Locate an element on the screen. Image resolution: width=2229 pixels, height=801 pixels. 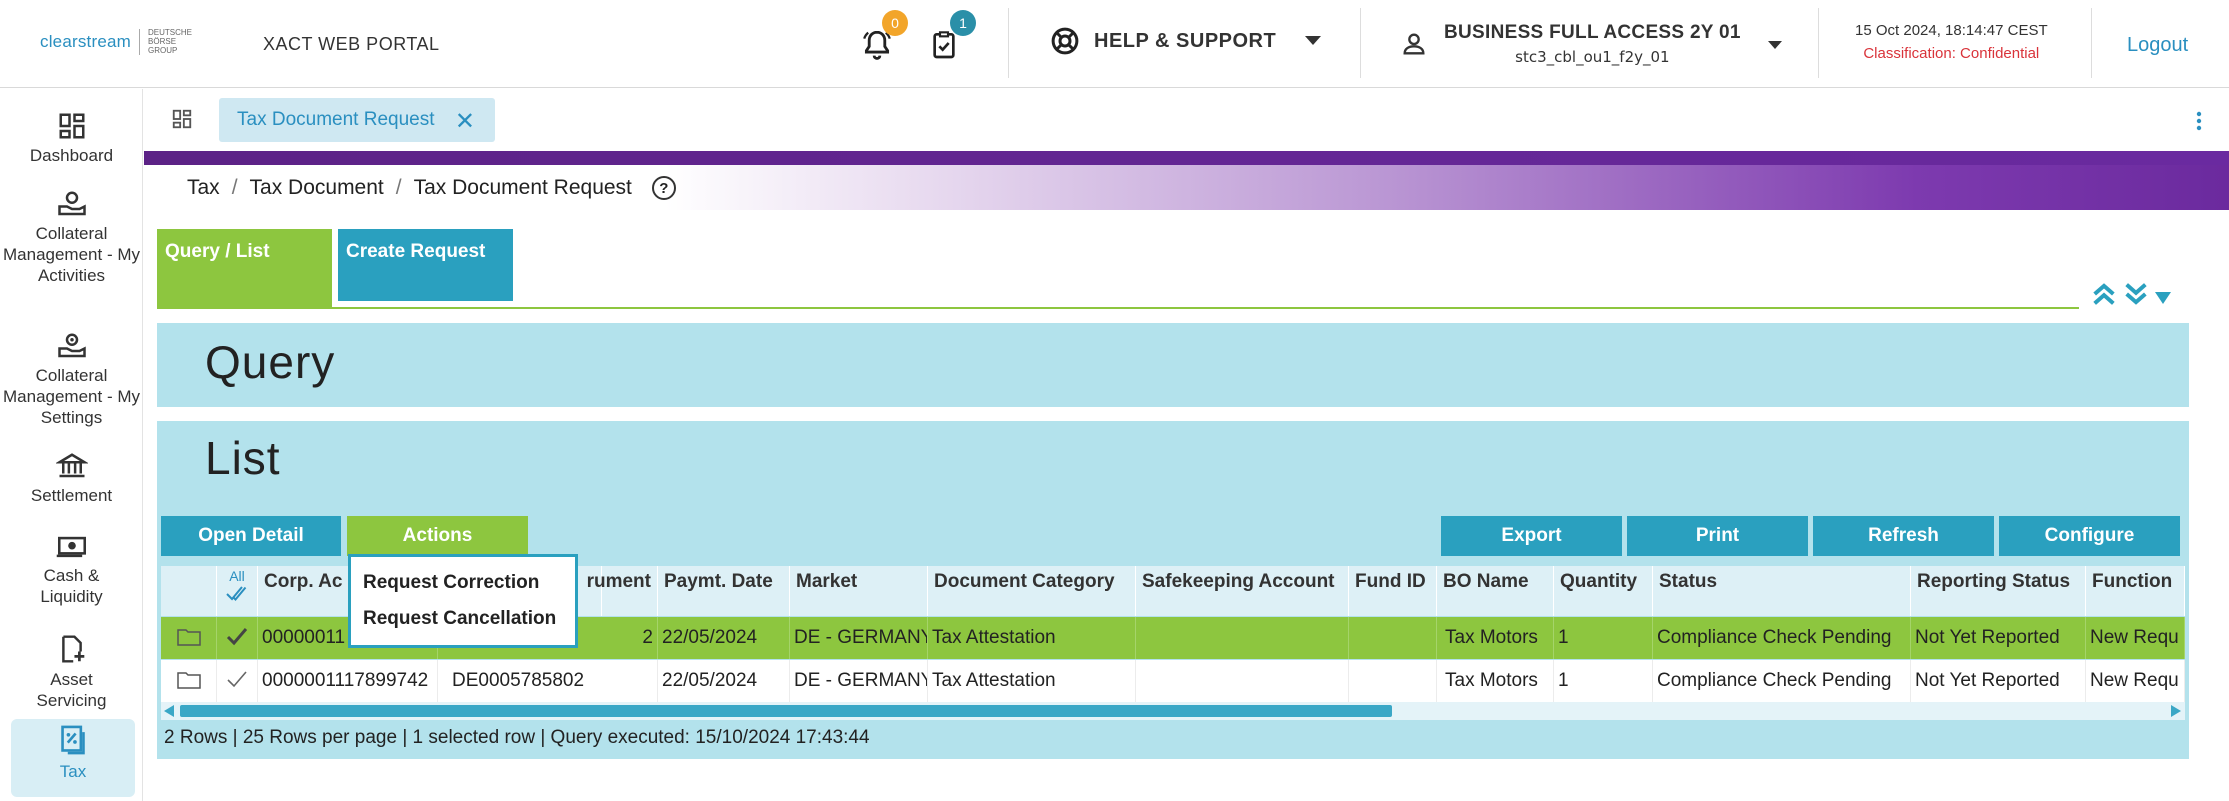
help-icon: ? is located at coordinates (663, 188).